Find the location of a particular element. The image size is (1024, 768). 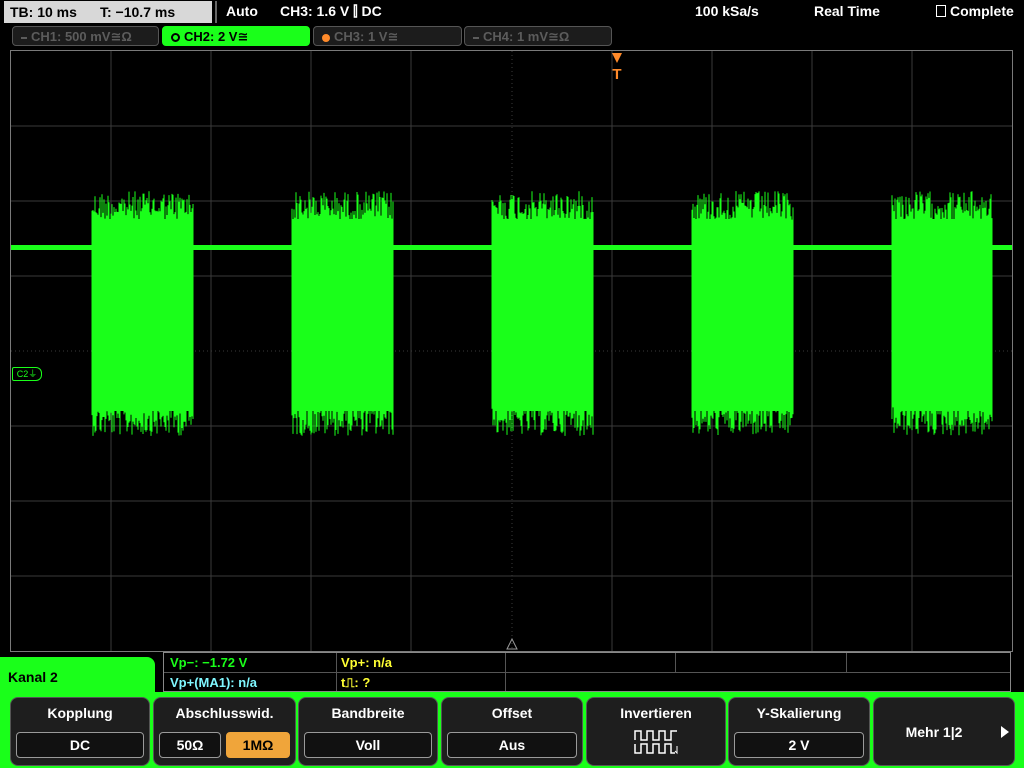

softkey-abschlusswid-title: Abschlusswid. is located at coordinates (224, 713).